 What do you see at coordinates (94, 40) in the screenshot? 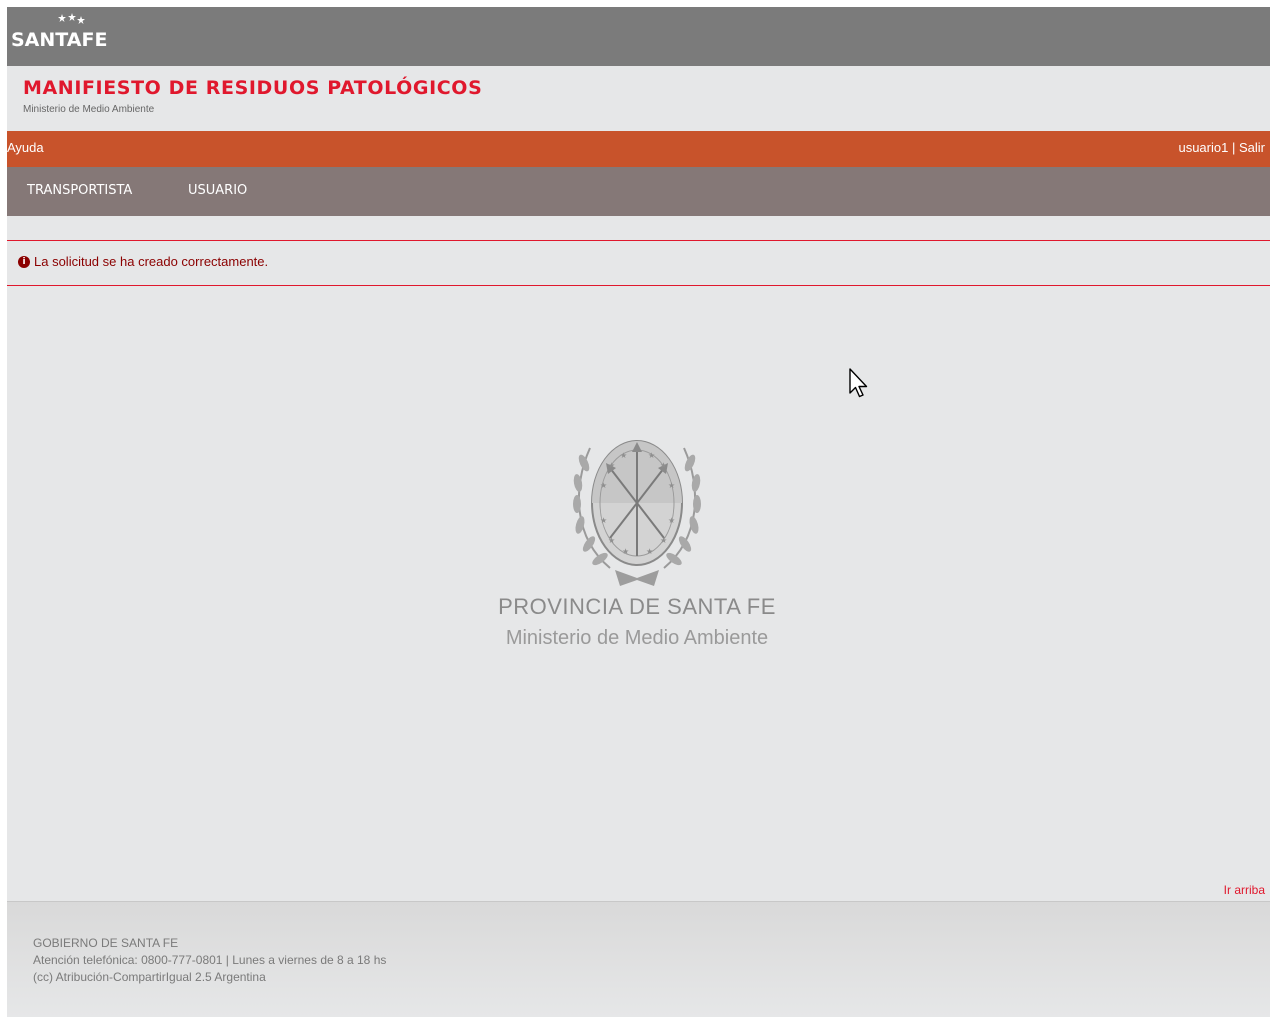
I see `logo-fe: FE` at bounding box center [94, 40].